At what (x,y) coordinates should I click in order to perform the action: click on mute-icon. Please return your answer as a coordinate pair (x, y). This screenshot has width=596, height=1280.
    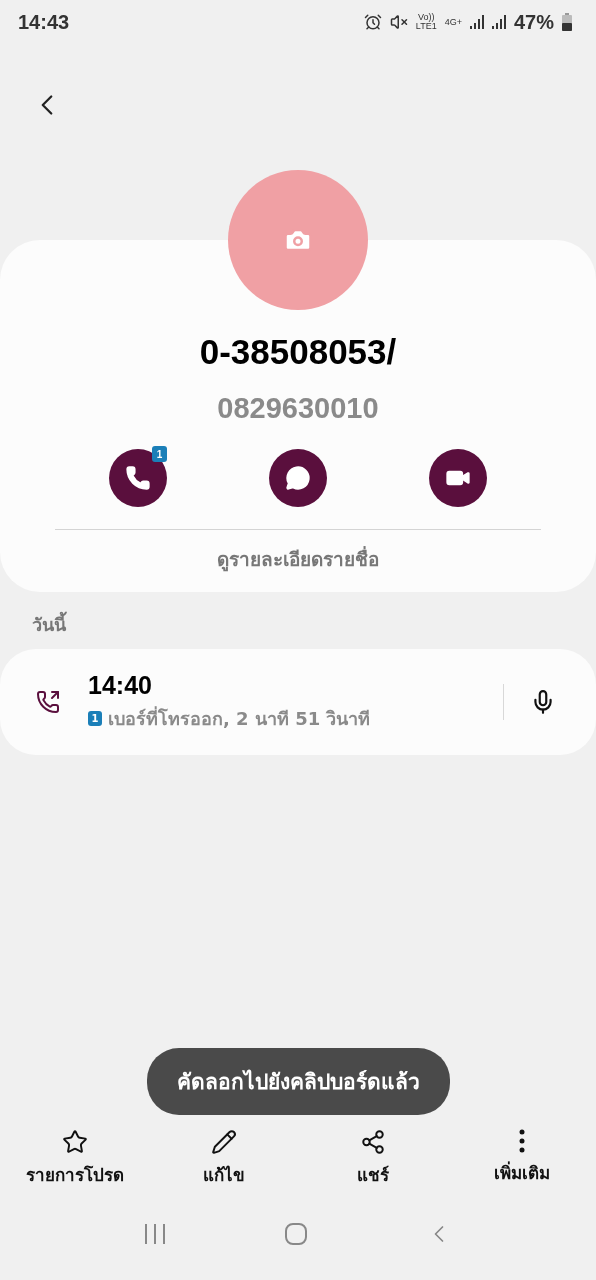
    Looking at the image, I should click on (398, 22).